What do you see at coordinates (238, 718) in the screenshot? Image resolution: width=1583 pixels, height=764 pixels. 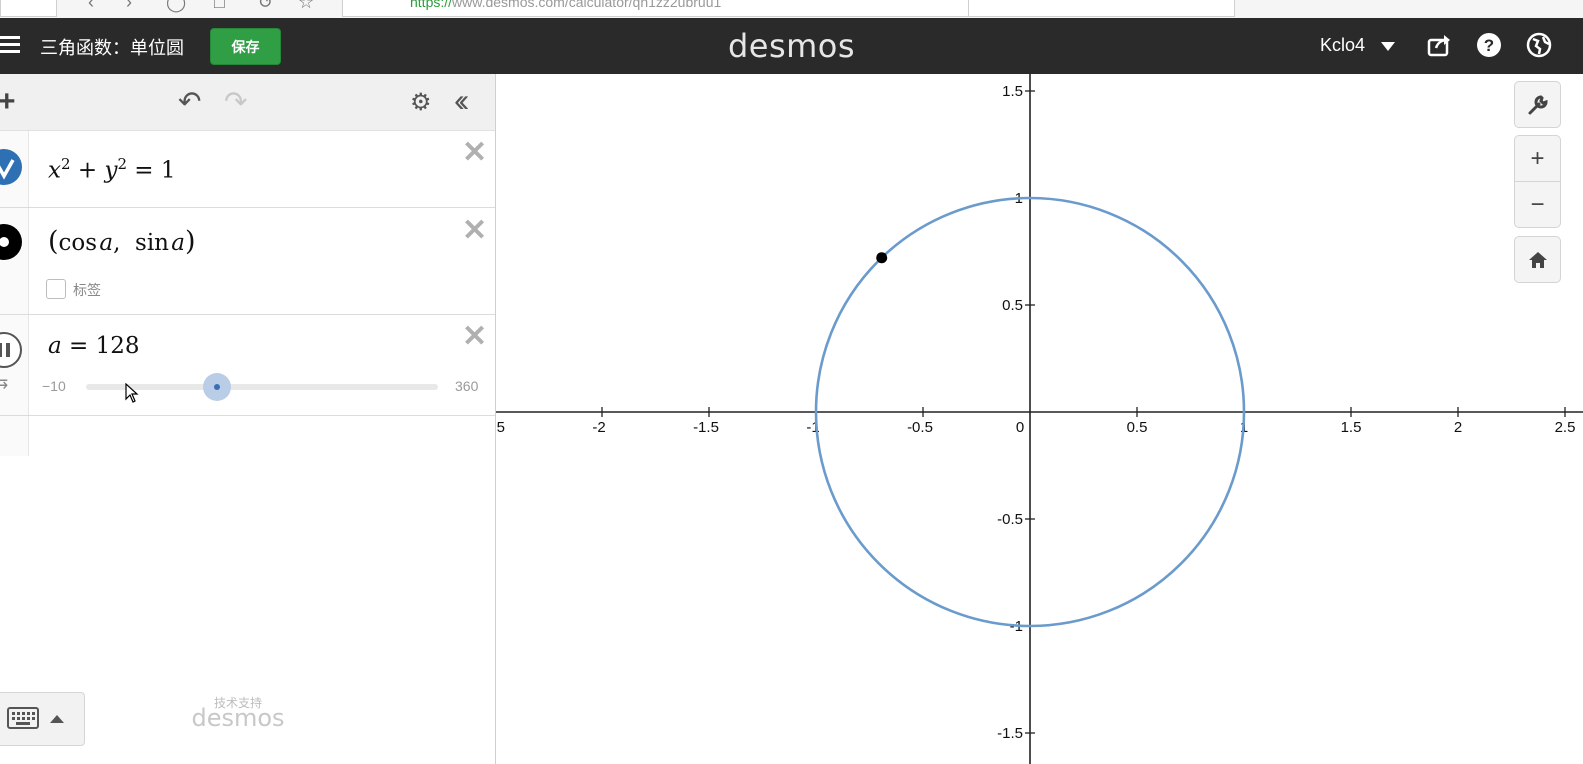 I see `powered-by-logo: desmos` at bounding box center [238, 718].